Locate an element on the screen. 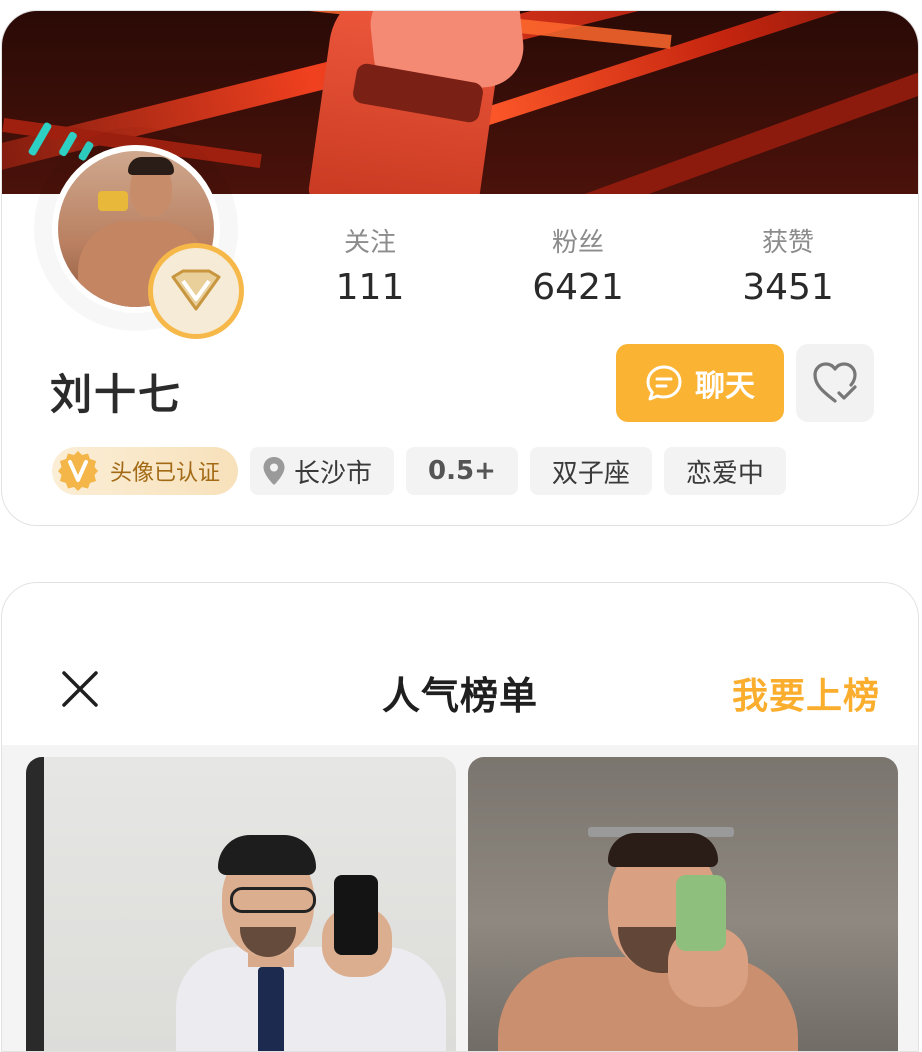 This screenshot has width=922, height=1052. v-seal-icon is located at coordinates (78, 471).